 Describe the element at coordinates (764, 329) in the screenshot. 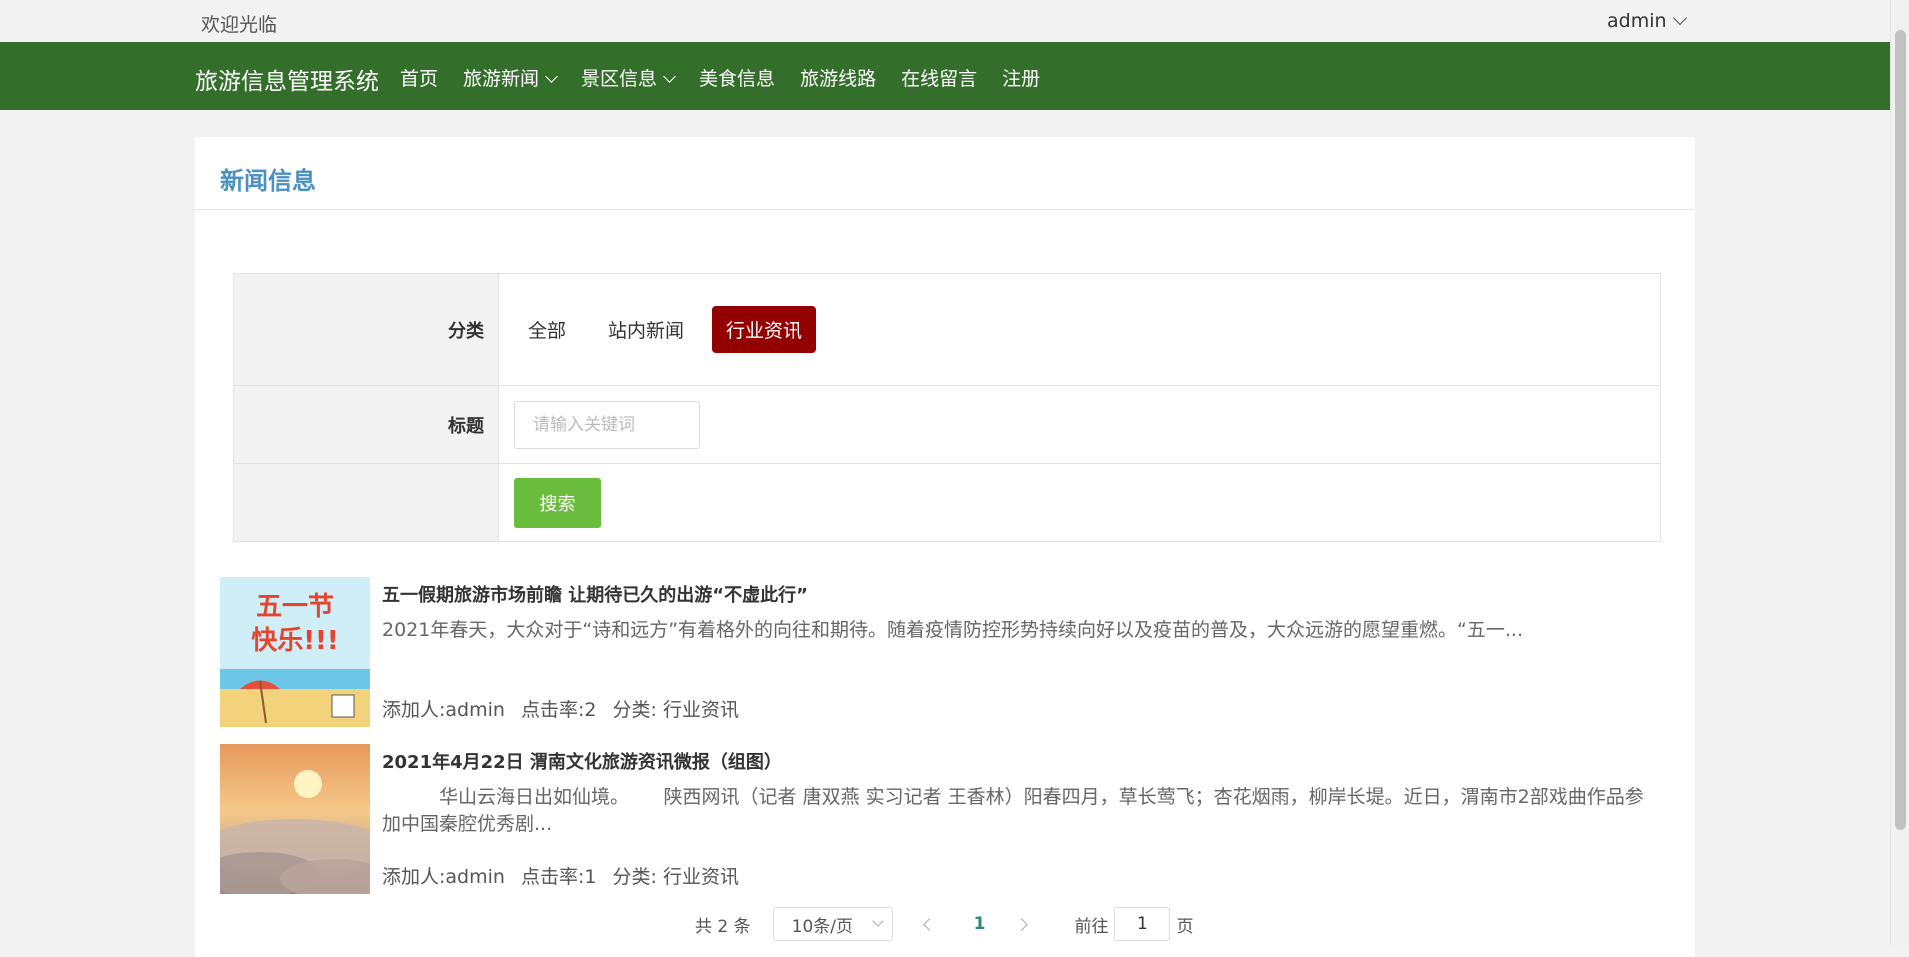

I see `category-industry-news: 行业资讯` at that location.